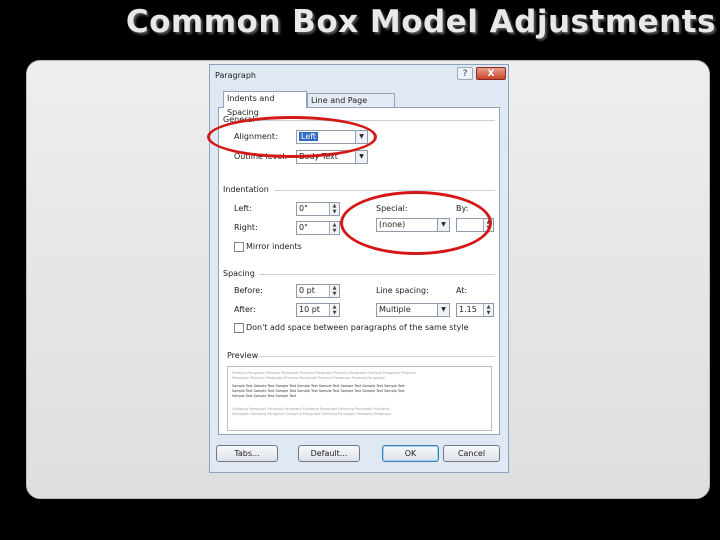 The width and height of the screenshot is (720, 540). What do you see at coordinates (239, 328) in the screenshot?
I see `dont-add-space-checkbox` at bounding box center [239, 328].